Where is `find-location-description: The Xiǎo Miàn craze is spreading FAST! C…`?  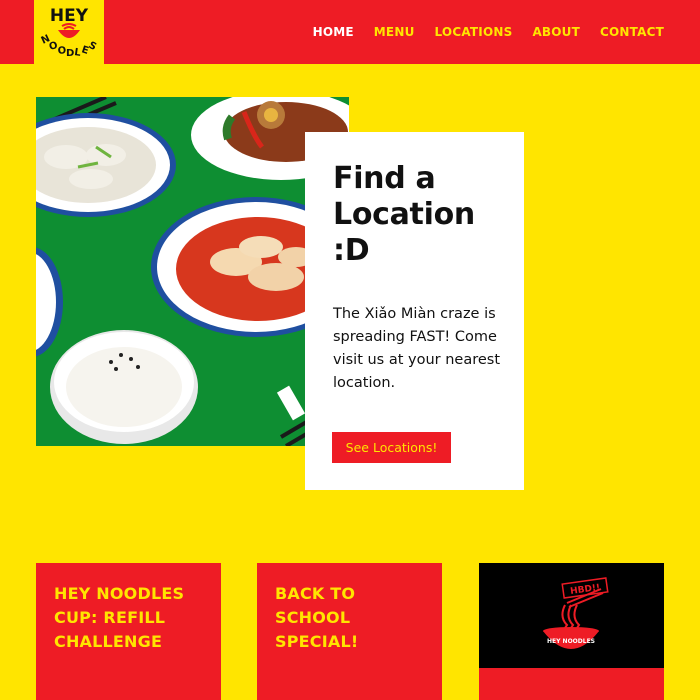 find-location-description: The Xiǎo Miàn craze is spreading FAST! C… is located at coordinates (417, 348).